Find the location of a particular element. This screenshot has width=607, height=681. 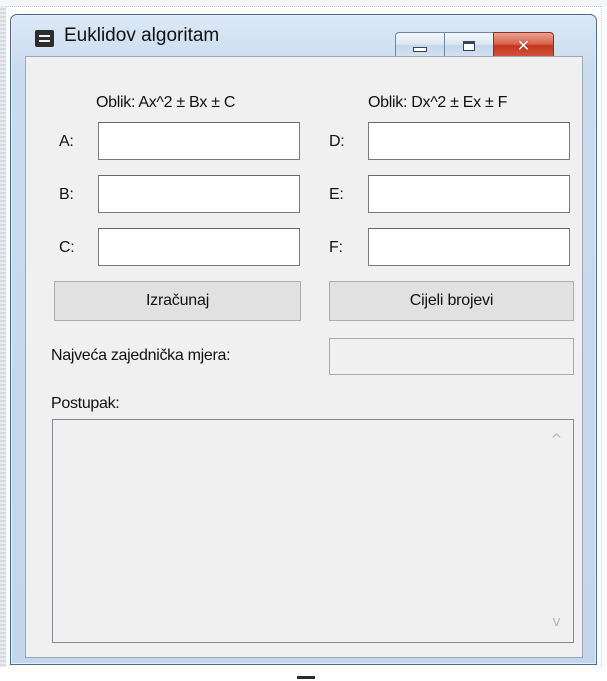

minimize-icon is located at coordinates (420, 49).